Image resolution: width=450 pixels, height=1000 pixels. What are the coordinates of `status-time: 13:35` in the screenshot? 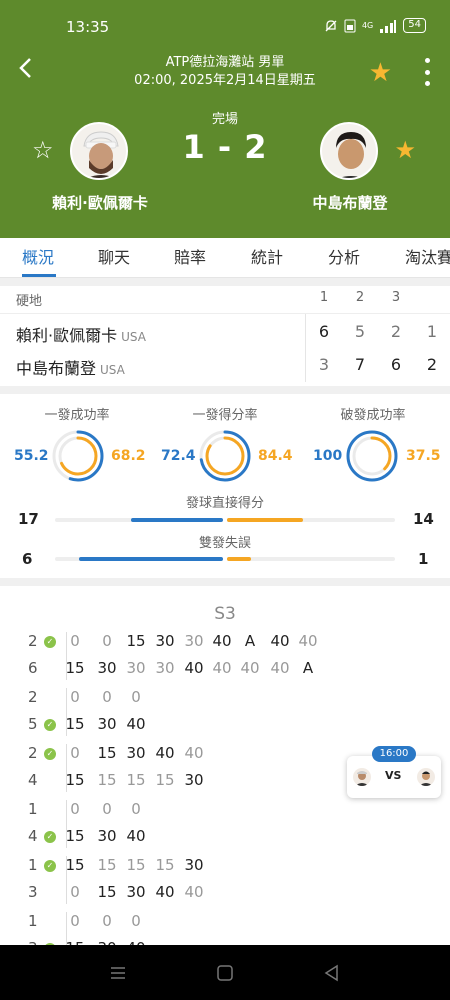 It's located at (88, 27).